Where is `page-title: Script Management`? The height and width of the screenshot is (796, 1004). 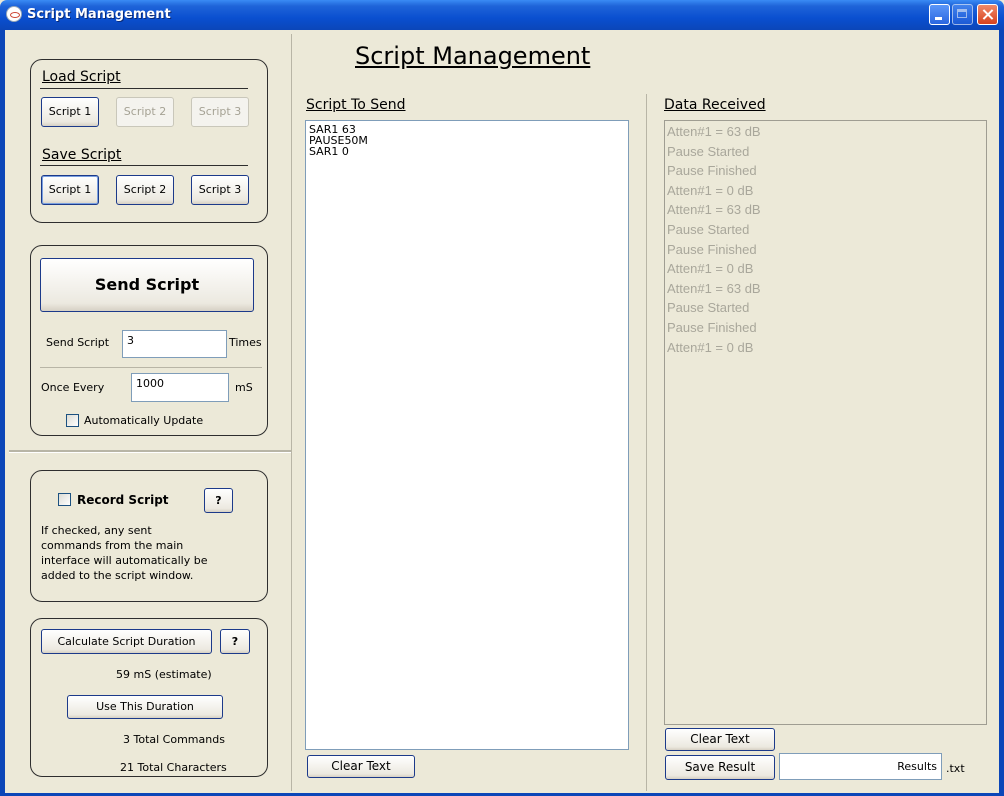
page-title: Script Management is located at coordinates (473, 56).